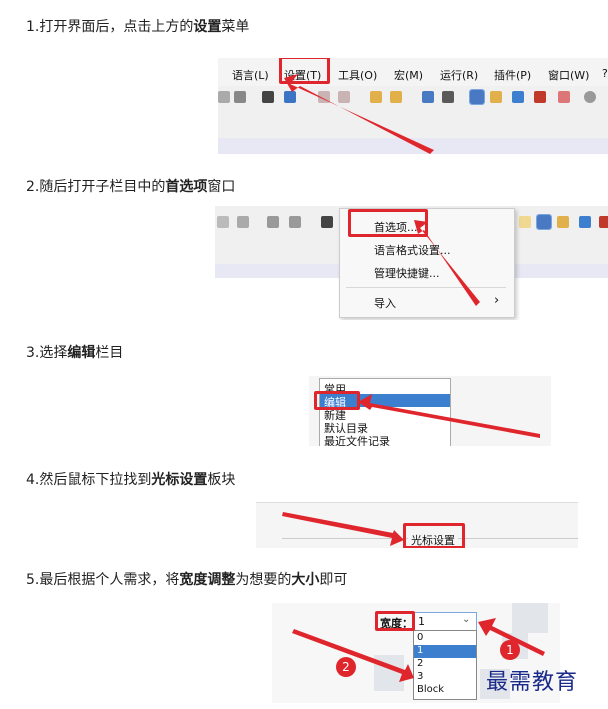 This screenshot has height=709, width=608. Describe the element at coordinates (395, 621) in the screenshot. I see `highlight-width-label` at that location.